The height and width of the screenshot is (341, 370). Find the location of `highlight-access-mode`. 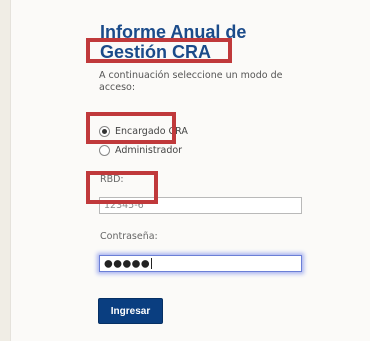

highlight-access-mode is located at coordinates (131, 128).